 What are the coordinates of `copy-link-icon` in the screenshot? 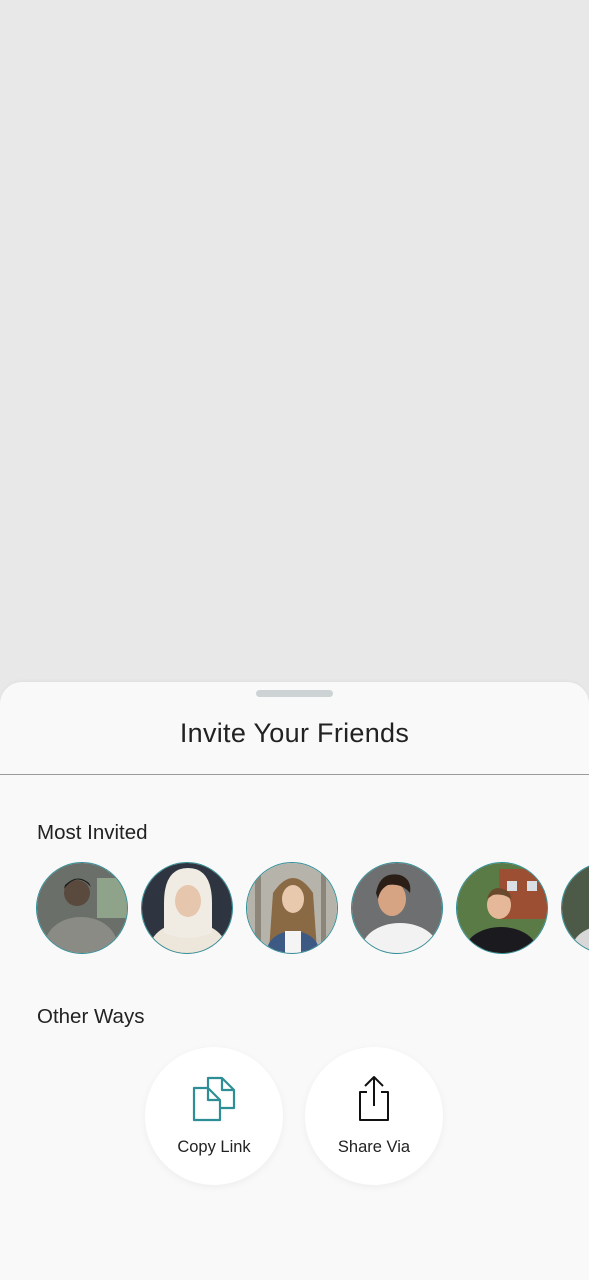 It's located at (214, 1099).